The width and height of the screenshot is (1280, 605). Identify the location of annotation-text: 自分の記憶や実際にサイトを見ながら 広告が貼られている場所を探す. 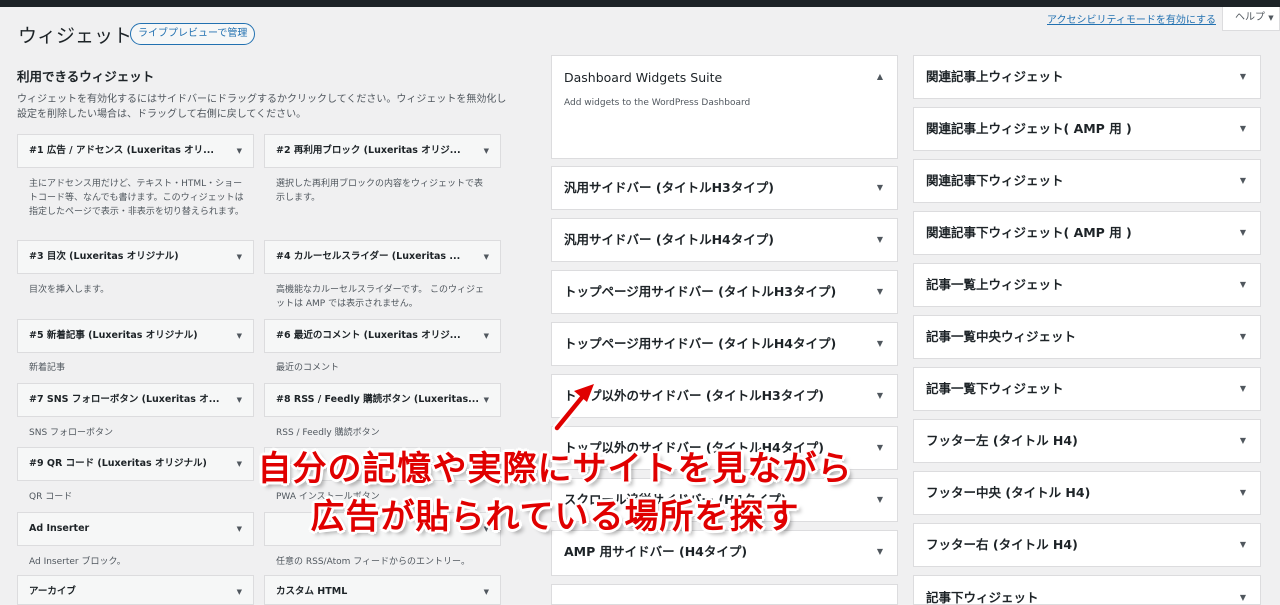
(555, 493).